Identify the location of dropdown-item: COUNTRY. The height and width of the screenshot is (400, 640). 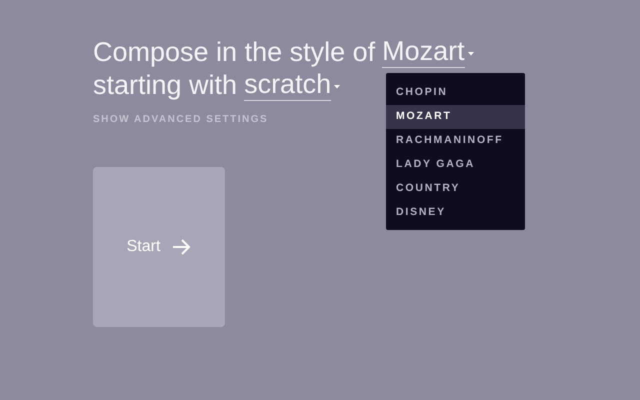
(455, 189).